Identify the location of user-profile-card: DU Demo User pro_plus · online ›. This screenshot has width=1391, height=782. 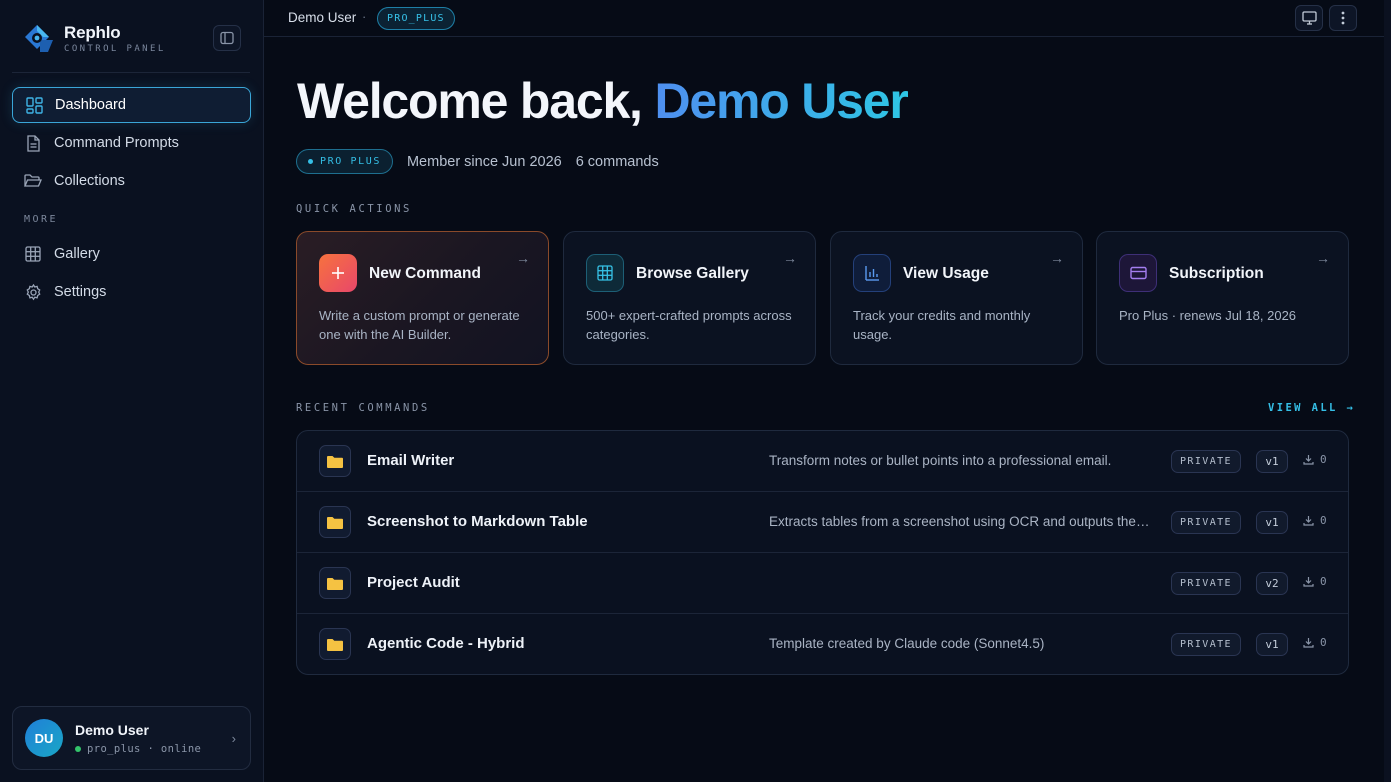
(131, 738).